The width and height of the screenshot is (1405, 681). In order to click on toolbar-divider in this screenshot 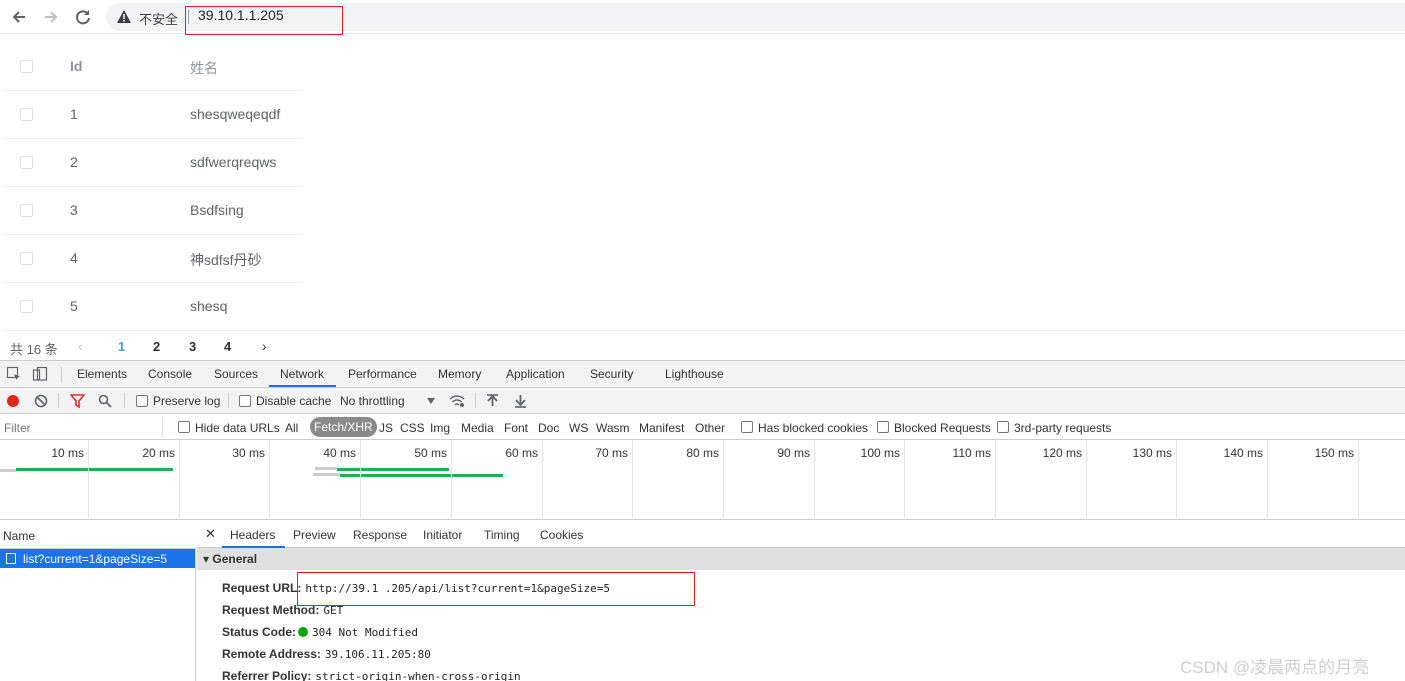, I will do `click(58, 400)`.